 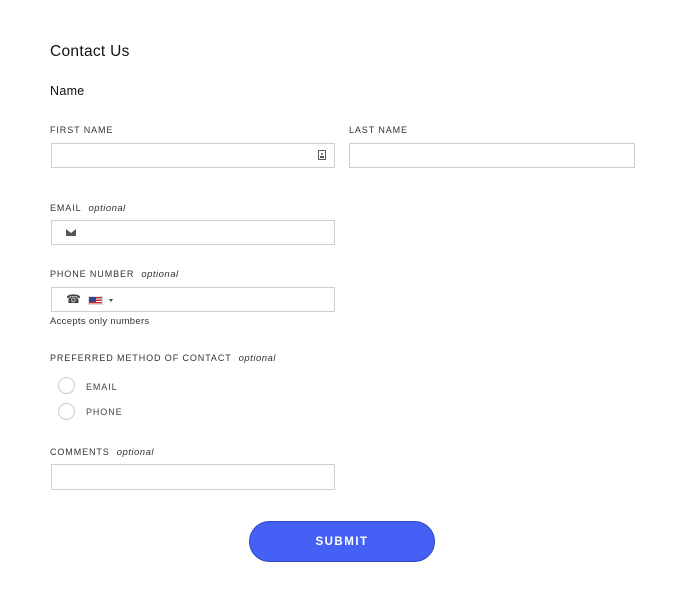 What do you see at coordinates (100, 321) in the screenshot?
I see `phone-hint: Accepts only numbers` at bounding box center [100, 321].